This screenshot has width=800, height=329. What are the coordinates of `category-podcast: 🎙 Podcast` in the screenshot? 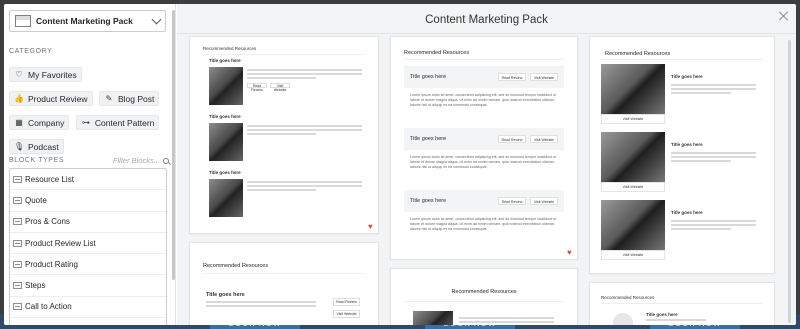 It's located at (36, 146).